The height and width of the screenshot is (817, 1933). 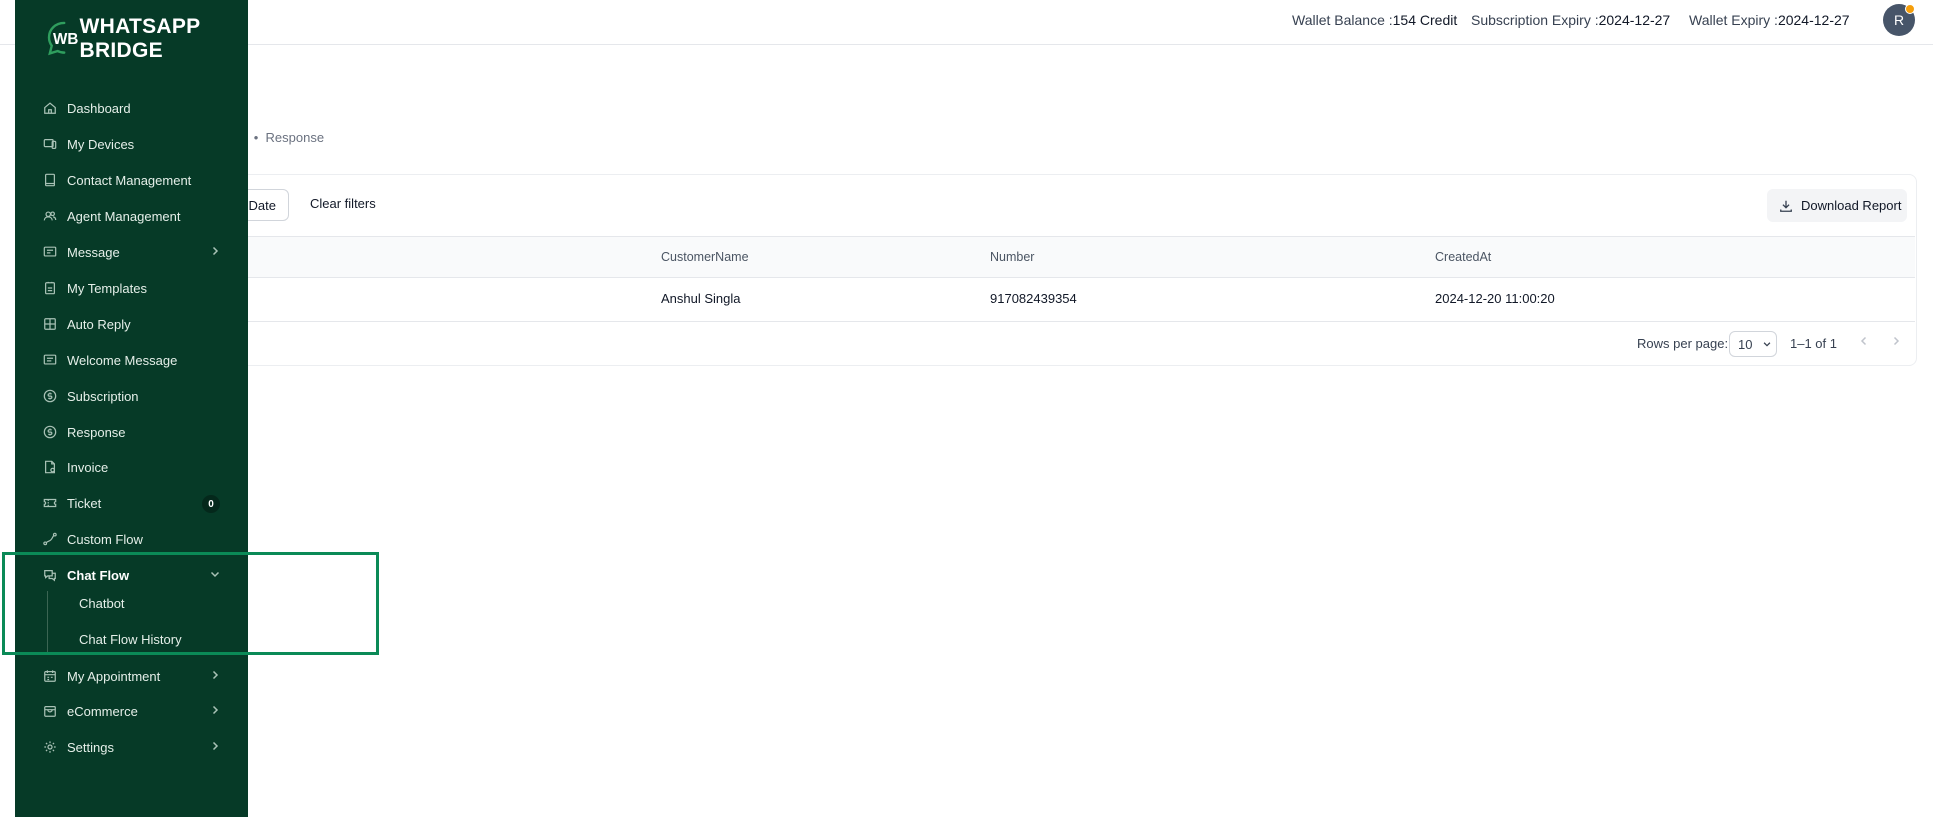 What do you see at coordinates (50, 144) in the screenshot?
I see `devices-icon` at bounding box center [50, 144].